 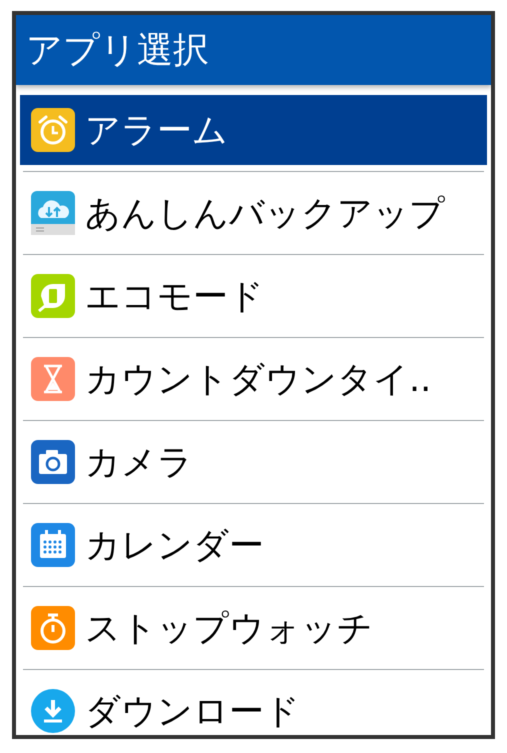 I want to click on app-list-item: カメラ, so click(x=253, y=462).